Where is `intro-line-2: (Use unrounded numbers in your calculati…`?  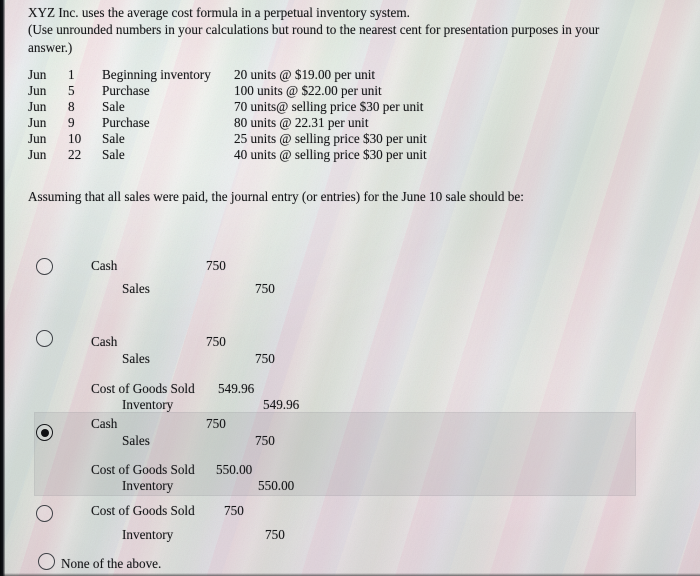
intro-line-2: (Use unrounded numbers in your calculati… is located at coordinates (314, 38).